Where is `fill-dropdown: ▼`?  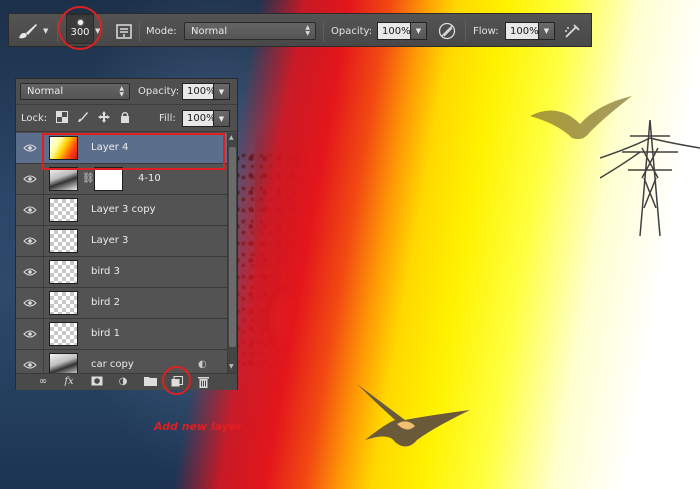 fill-dropdown: ▼ is located at coordinates (222, 118).